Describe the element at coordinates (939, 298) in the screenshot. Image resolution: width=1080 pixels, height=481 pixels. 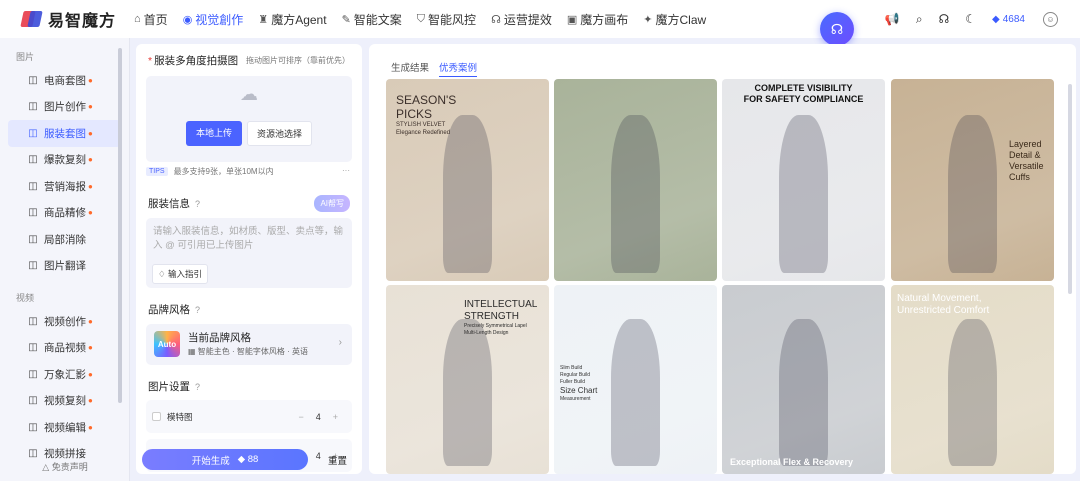
I see `card-text-line: Natural Movement,` at that location.